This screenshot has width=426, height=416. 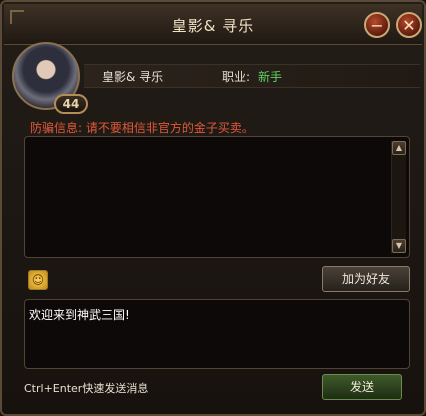 I want to click on emoji-button: ☺, so click(x=38, y=280).